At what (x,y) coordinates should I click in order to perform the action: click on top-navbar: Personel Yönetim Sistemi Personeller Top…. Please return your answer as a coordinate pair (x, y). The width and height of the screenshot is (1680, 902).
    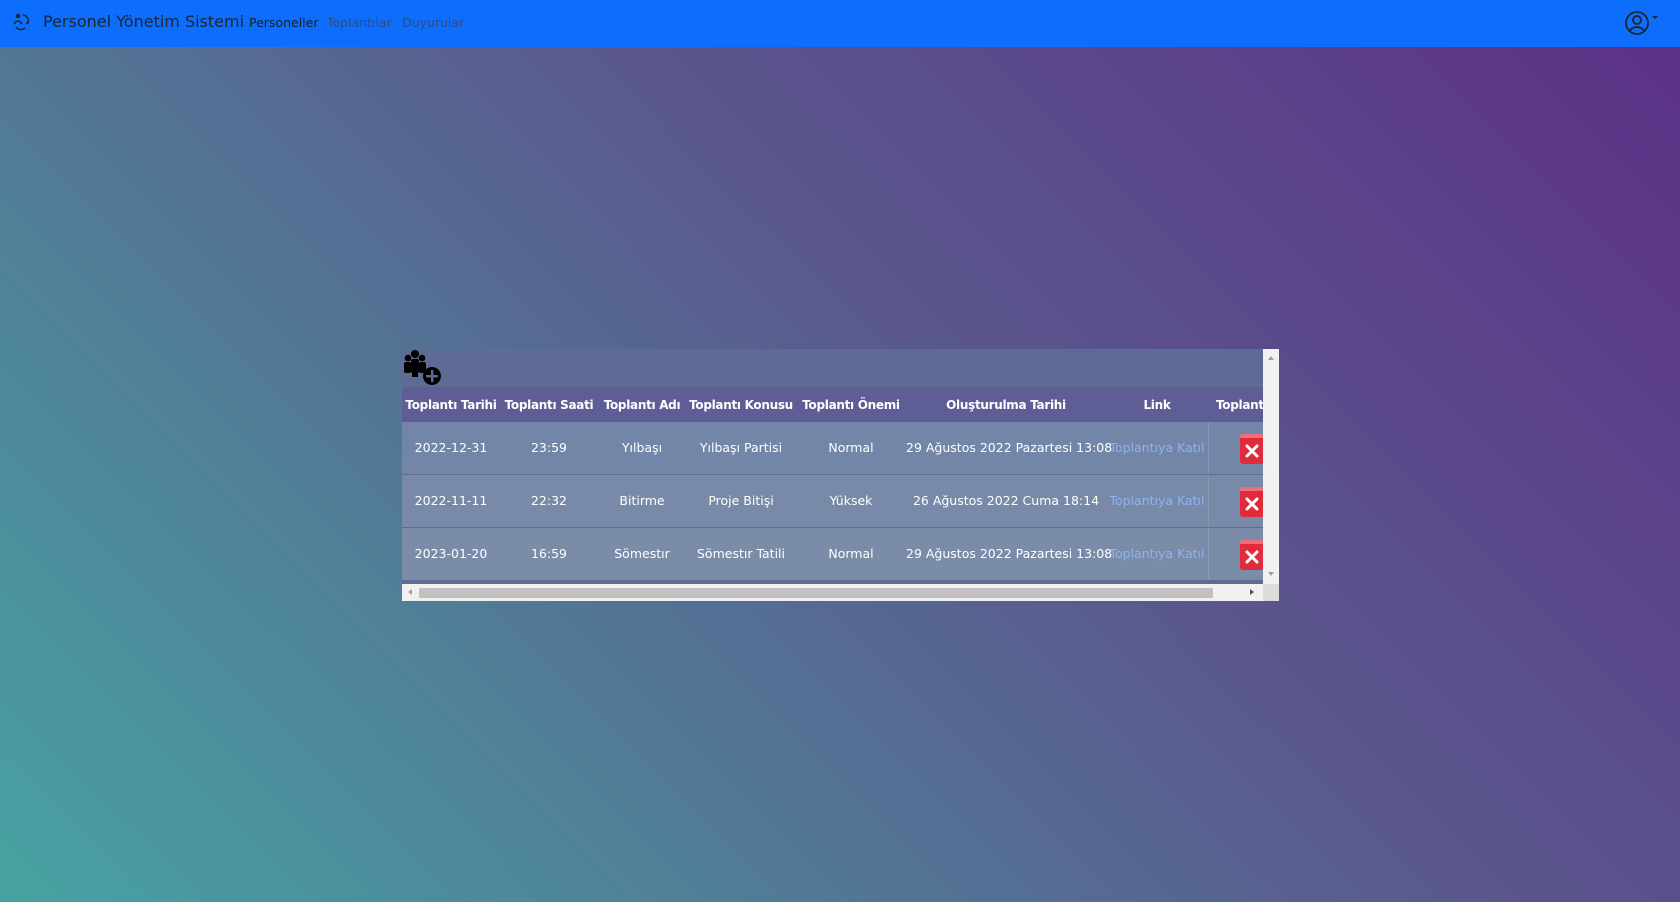
    Looking at the image, I should click on (840, 23).